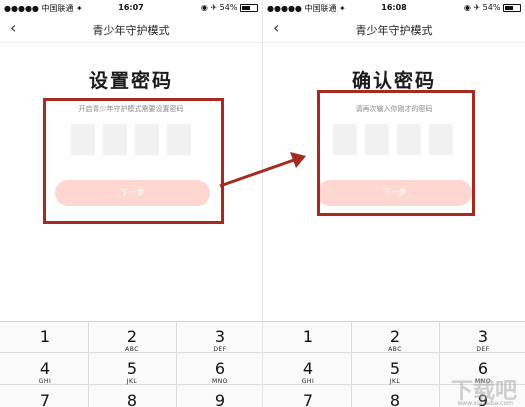  Describe the element at coordinates (131, 8) in the screenshot. I see `status-bar: ●●●●● 中国联通 ✦ 16:07 ◉ ✈ 54%` at that location.